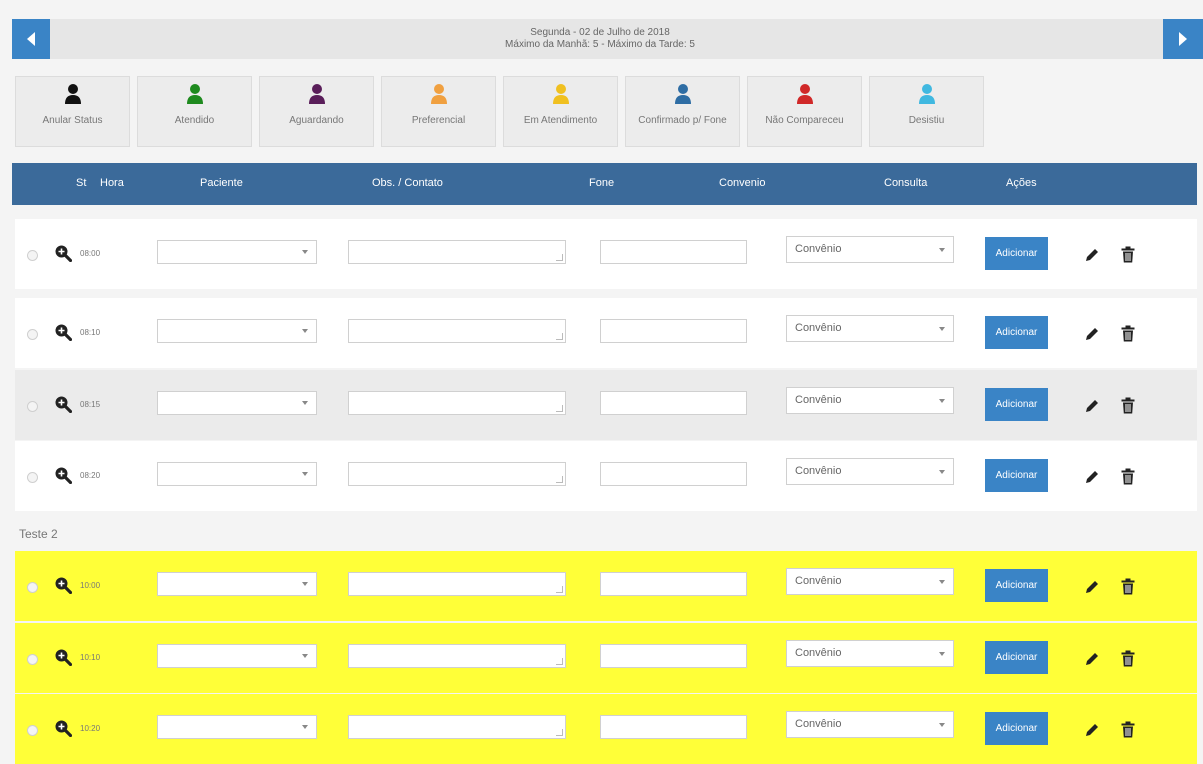  What do you see at coordinates (560, 111) in the screenshot?
I see `status-button-5: Em Atendimento` at bounding box center [560, 111].